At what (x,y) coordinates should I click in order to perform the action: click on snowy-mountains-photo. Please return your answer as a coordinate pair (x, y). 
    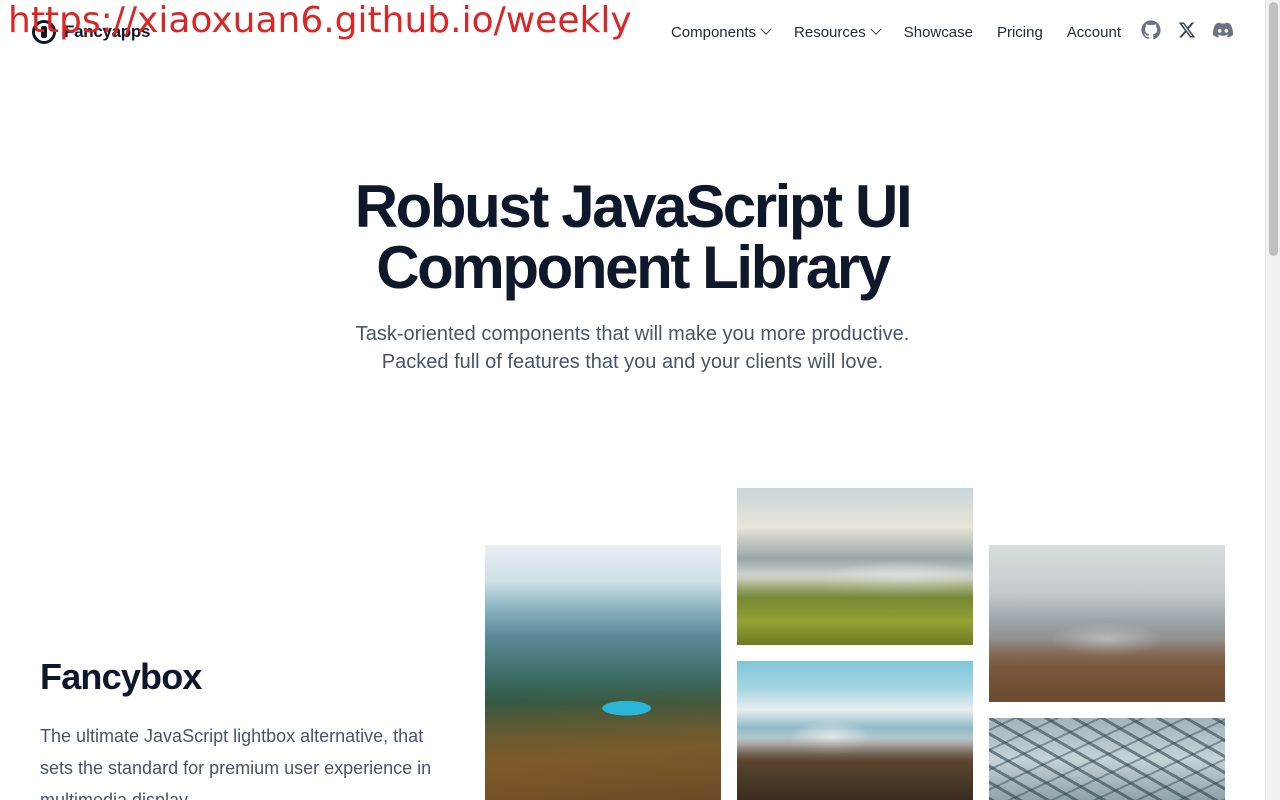
    Looking at the image, I should click on (855, 730).